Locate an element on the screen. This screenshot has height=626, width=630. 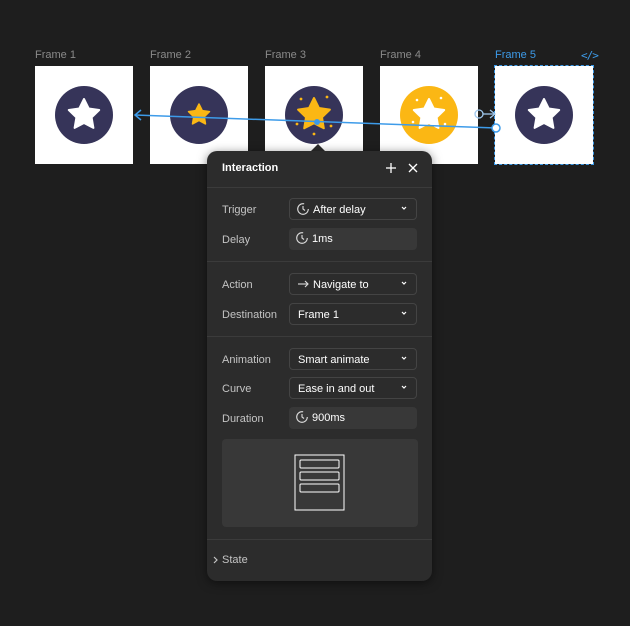
curve-value: Ease in and out is located at coordinates (336, 389).